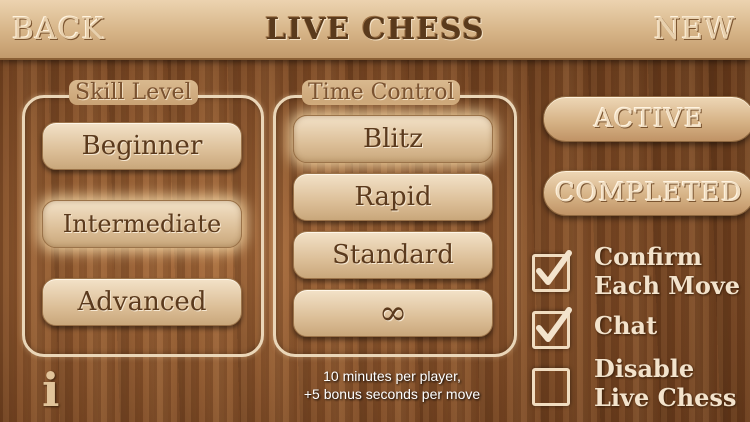  What do you see at coordinates (133, 92) in the screenshot?
I see `skill-level-label: Skill Level` at bounding box center [133, 92].